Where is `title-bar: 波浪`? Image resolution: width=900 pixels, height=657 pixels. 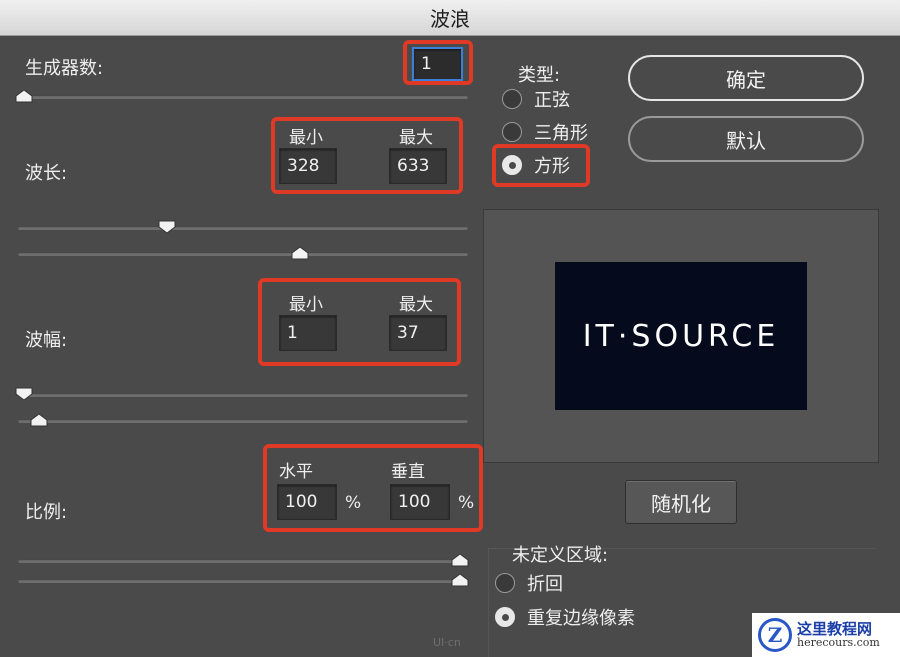
title-bar: 波浪 is located at coordinates (450, 18).